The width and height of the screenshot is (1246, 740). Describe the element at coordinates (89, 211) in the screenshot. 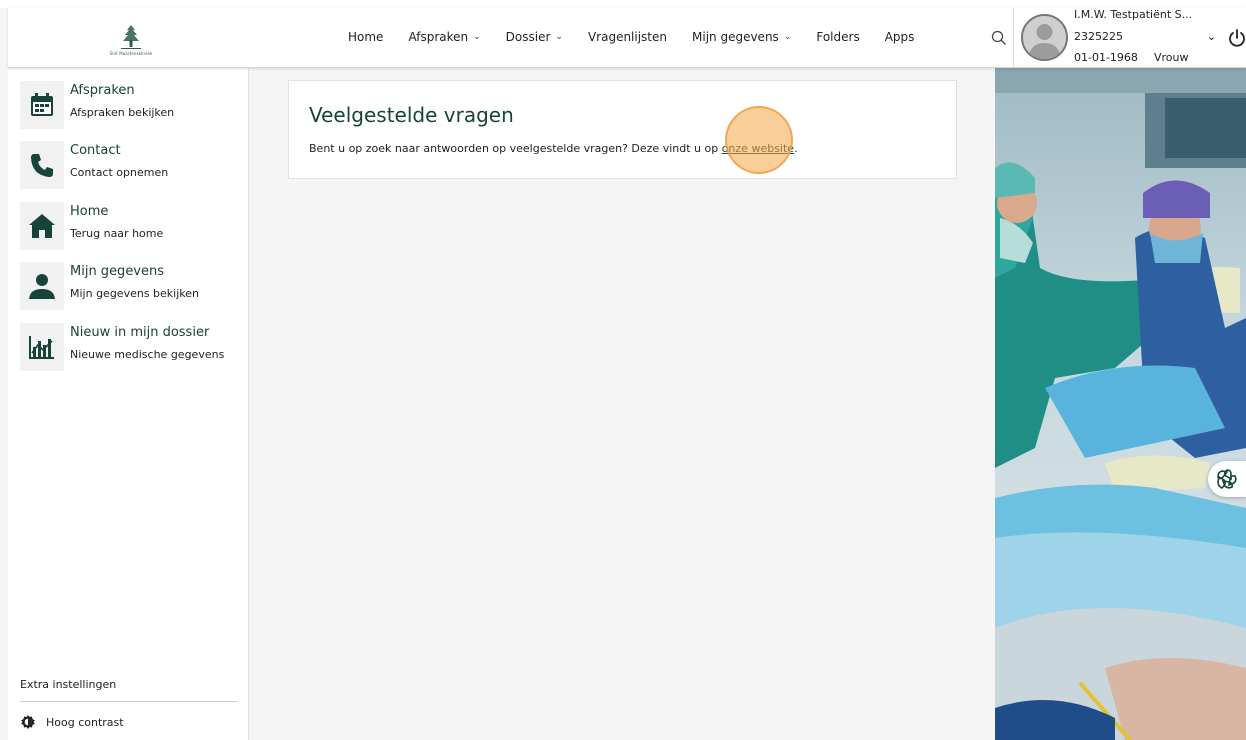

I see `sidebar-item-title: Home` at that location.